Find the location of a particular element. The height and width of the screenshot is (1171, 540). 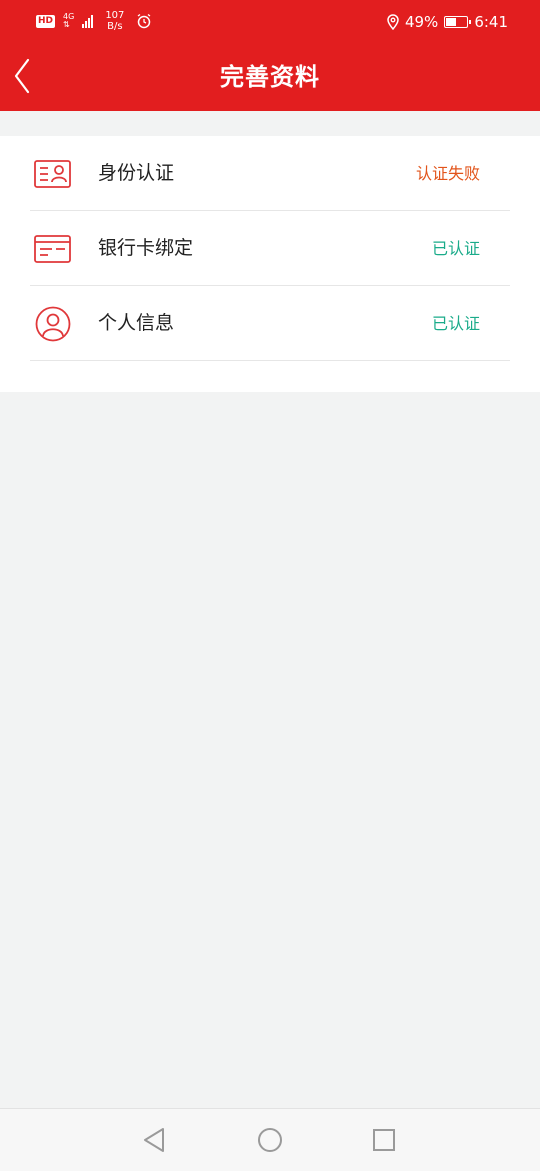

speed-value: 107 is located at coordinates (115, 15).